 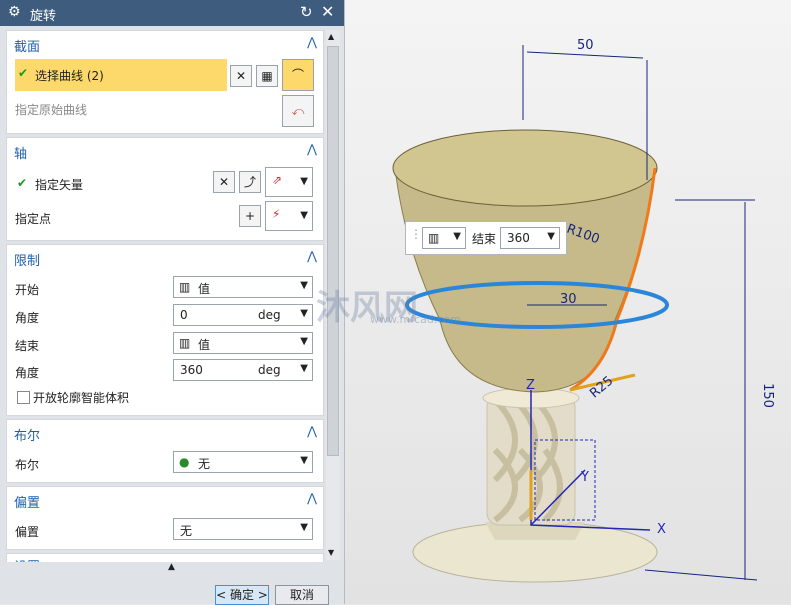 What do you see at coordinates (243, 343) in the screenshot?
I see `end-type-dropdown: ▥ 值 ▼` at bounding box center [243, 343].